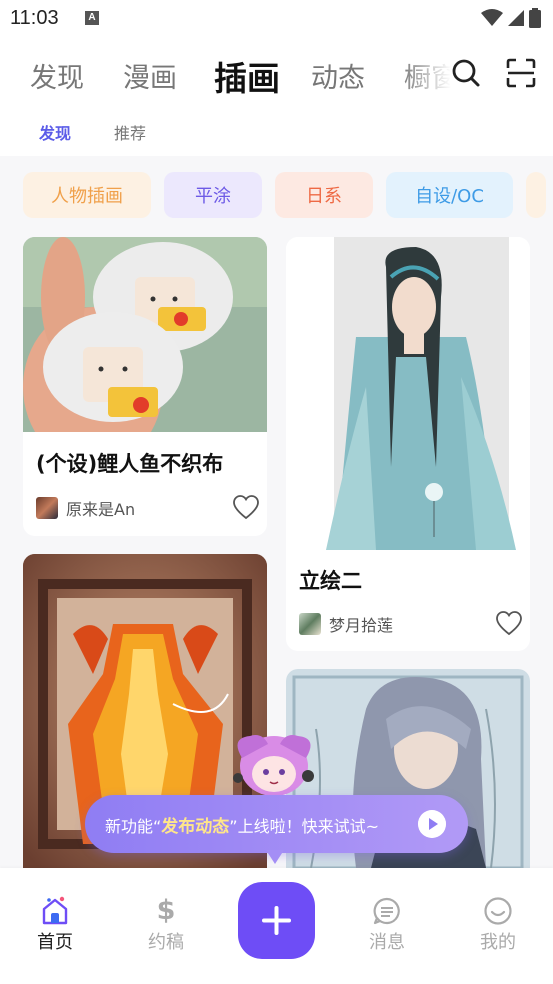 Image resolution: width=553 pixels, height=984 pixels. I want to click on play-icon, so click(432, 824).